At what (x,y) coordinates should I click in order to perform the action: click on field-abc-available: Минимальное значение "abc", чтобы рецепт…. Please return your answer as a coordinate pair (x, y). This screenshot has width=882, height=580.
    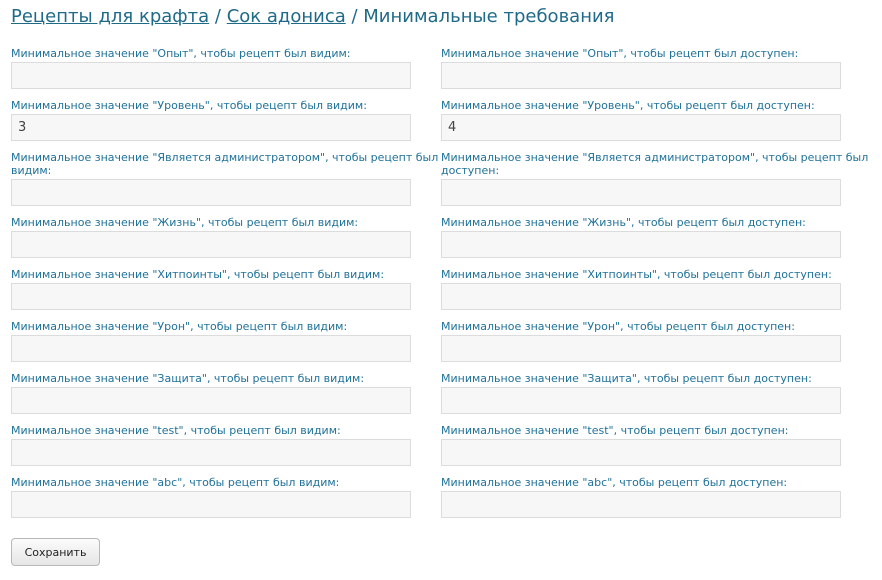
    Looking at the image, I should click on (656, 501).